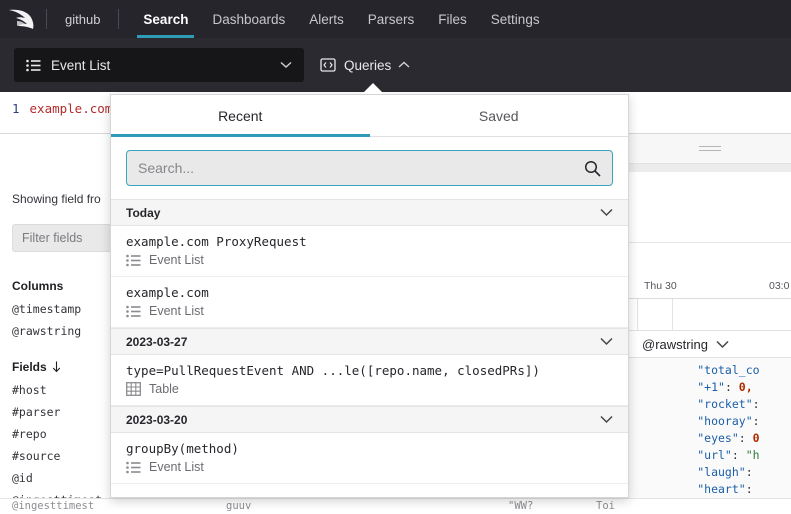 This screenshot has height=514, width=791. What do you see at coordinates (709, 253) in the screenshot?
I see `timeline-chart: Thu 30 03:0` at bounding box center [709, 253].